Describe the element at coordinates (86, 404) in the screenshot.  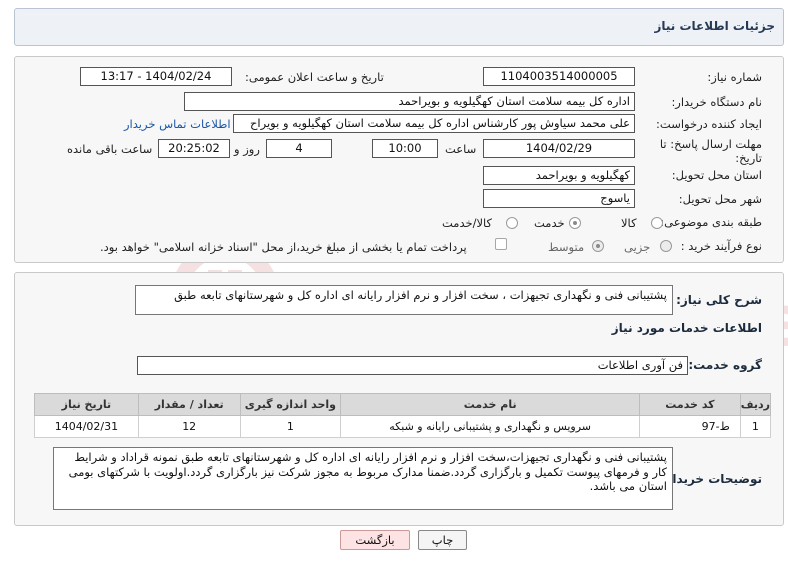
I see `col-need-date: تاریخ نیاز` at that location.